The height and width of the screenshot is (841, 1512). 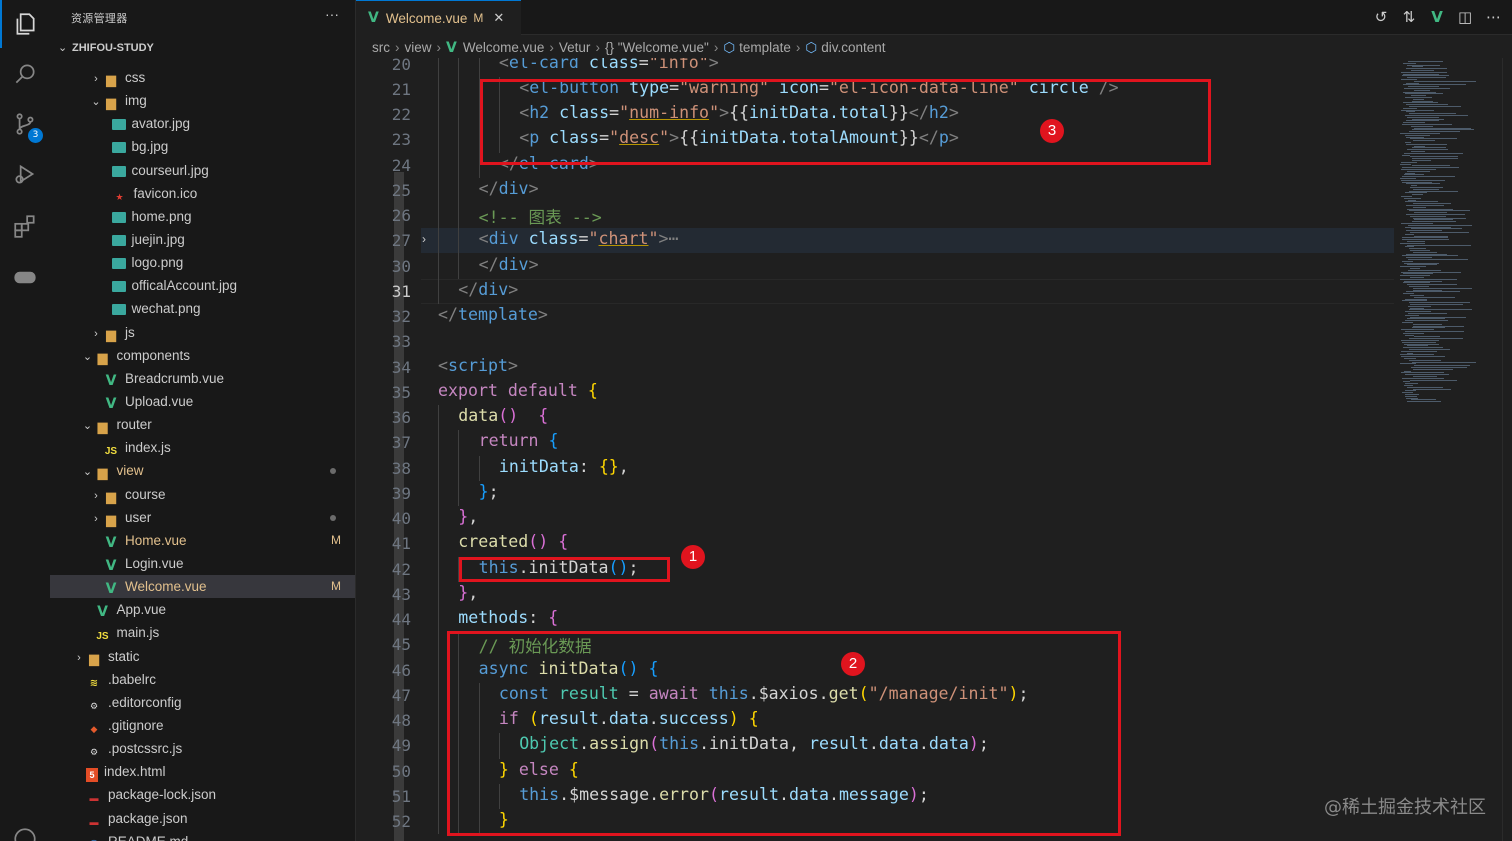 I want to click on tree-item-babelrc: ≋ .babelrc, so click(x=202, y=679).